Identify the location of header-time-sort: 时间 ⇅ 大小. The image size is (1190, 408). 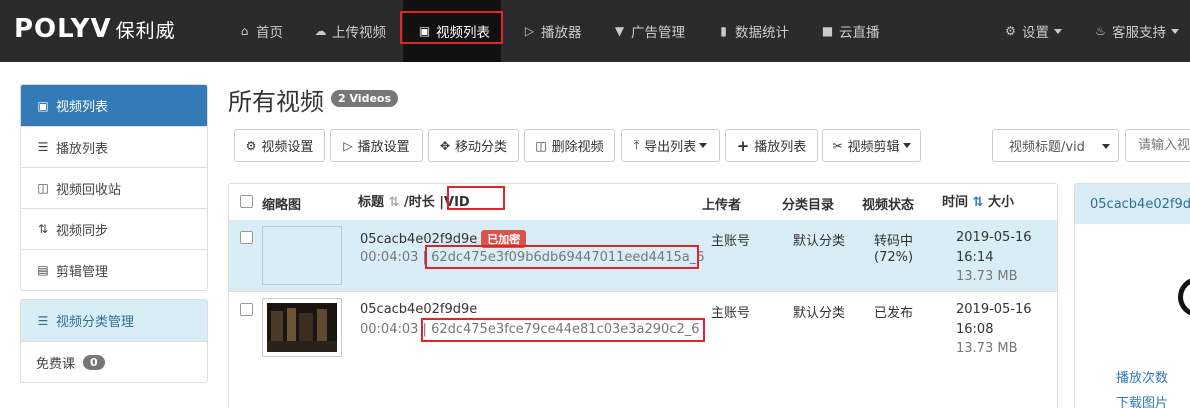
(978, 200).